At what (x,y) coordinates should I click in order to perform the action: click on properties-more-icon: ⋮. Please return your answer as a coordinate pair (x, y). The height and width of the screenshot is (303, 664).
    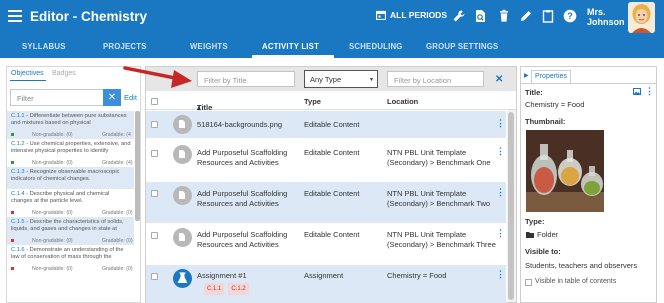
    Looking at the image, I should click on (649, 91).